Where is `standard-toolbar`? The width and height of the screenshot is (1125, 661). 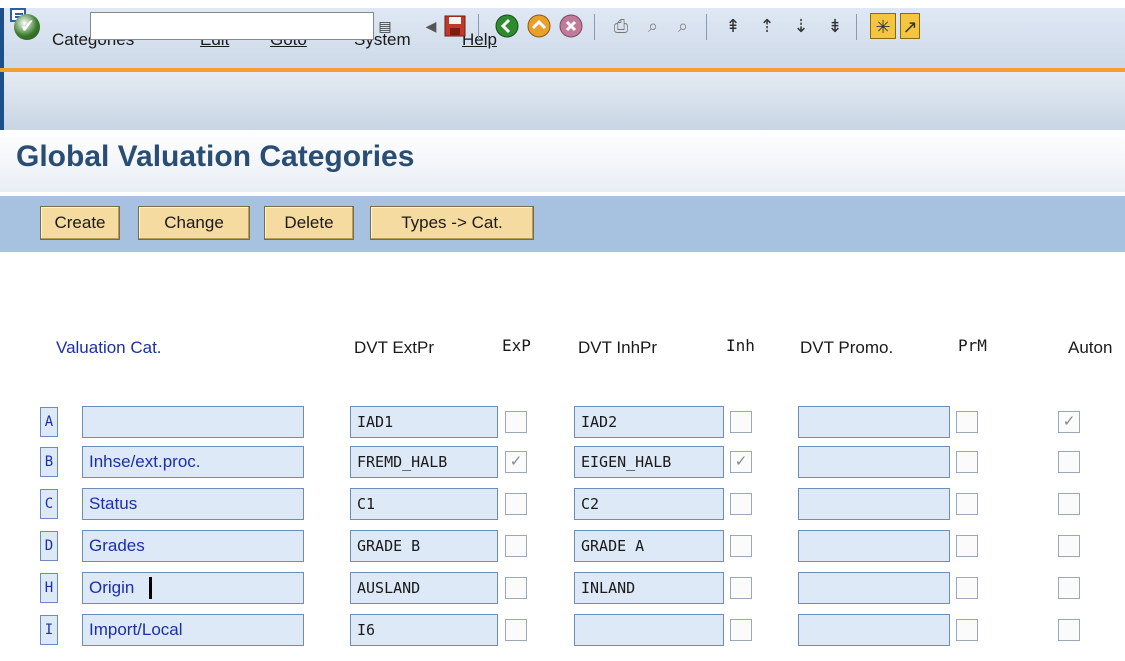
standard-toolbar is located at coordinates (562, 101).